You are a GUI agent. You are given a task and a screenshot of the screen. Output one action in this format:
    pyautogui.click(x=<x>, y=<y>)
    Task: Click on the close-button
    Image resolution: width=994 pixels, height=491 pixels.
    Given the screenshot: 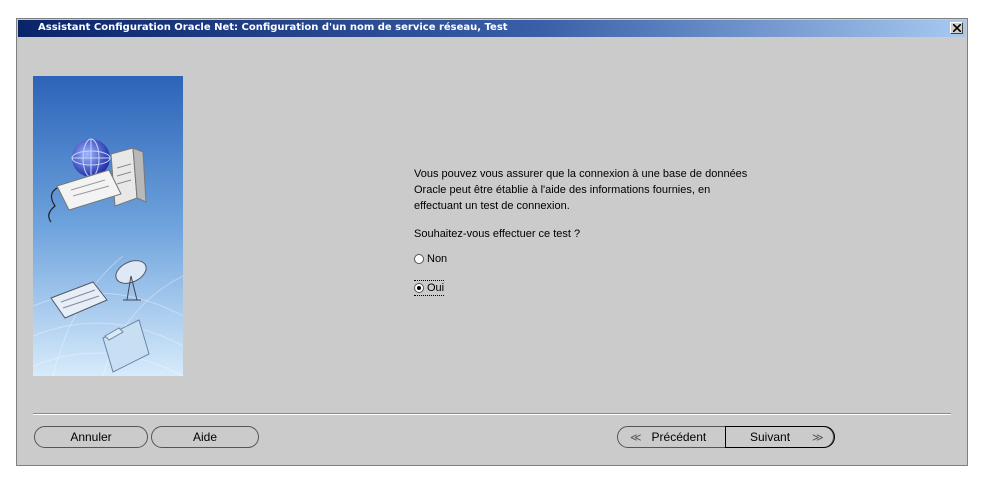 What is the action you would take?
    pyautogui.click(x=956, y=28)
    